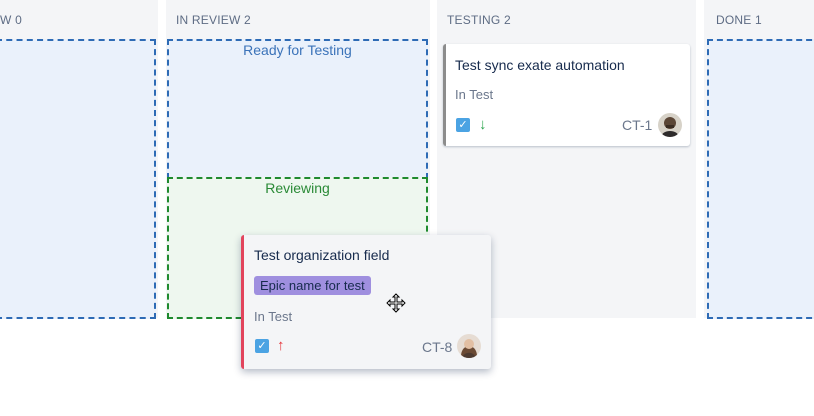  What do you see at coordinates (312, 285) in the screenshot?
I see `epic-label: Epic name for test` at bounding box center [312, 285].